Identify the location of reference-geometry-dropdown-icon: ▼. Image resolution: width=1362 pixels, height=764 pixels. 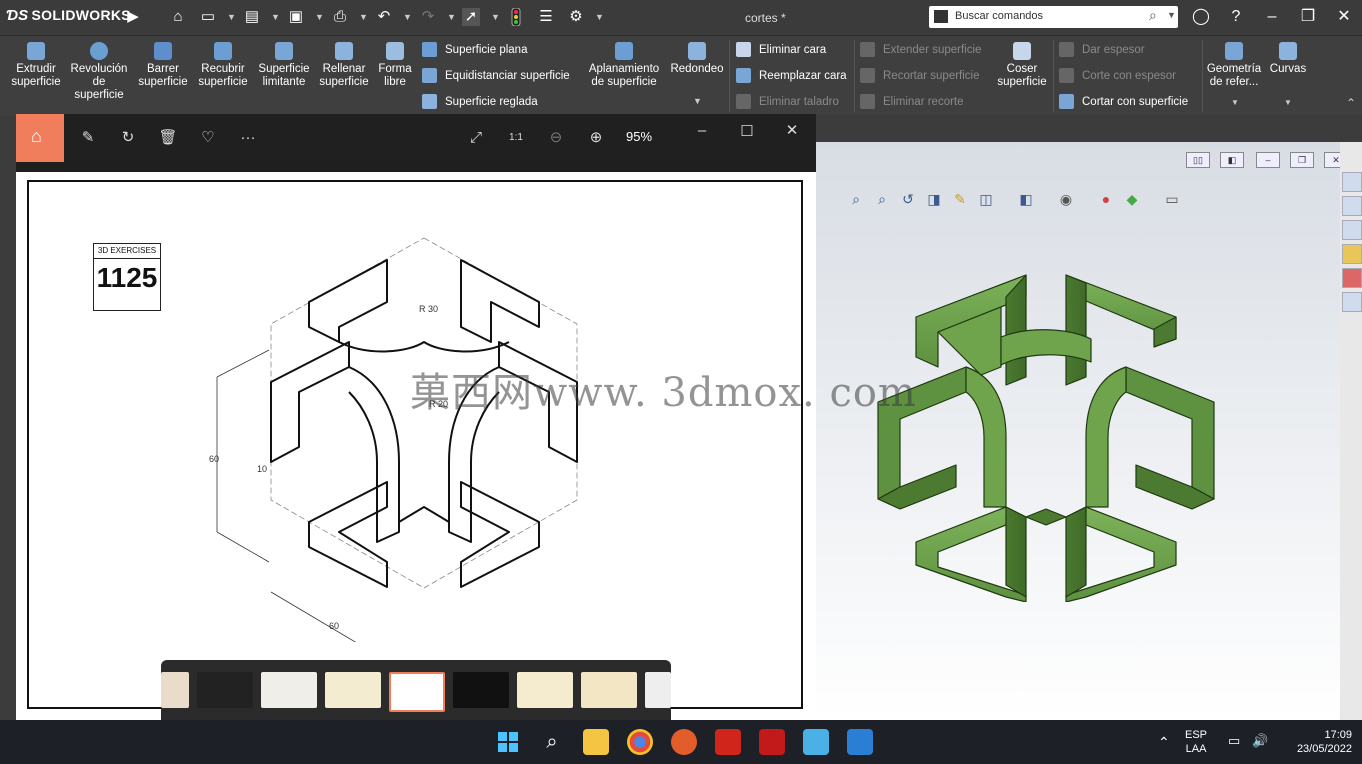
(1235, 102).